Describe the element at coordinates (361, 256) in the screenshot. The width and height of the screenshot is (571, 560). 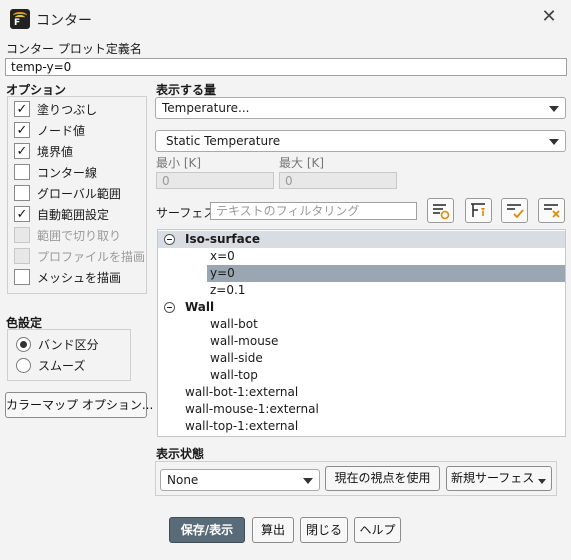
I see `tree-item: x=0` at that location.